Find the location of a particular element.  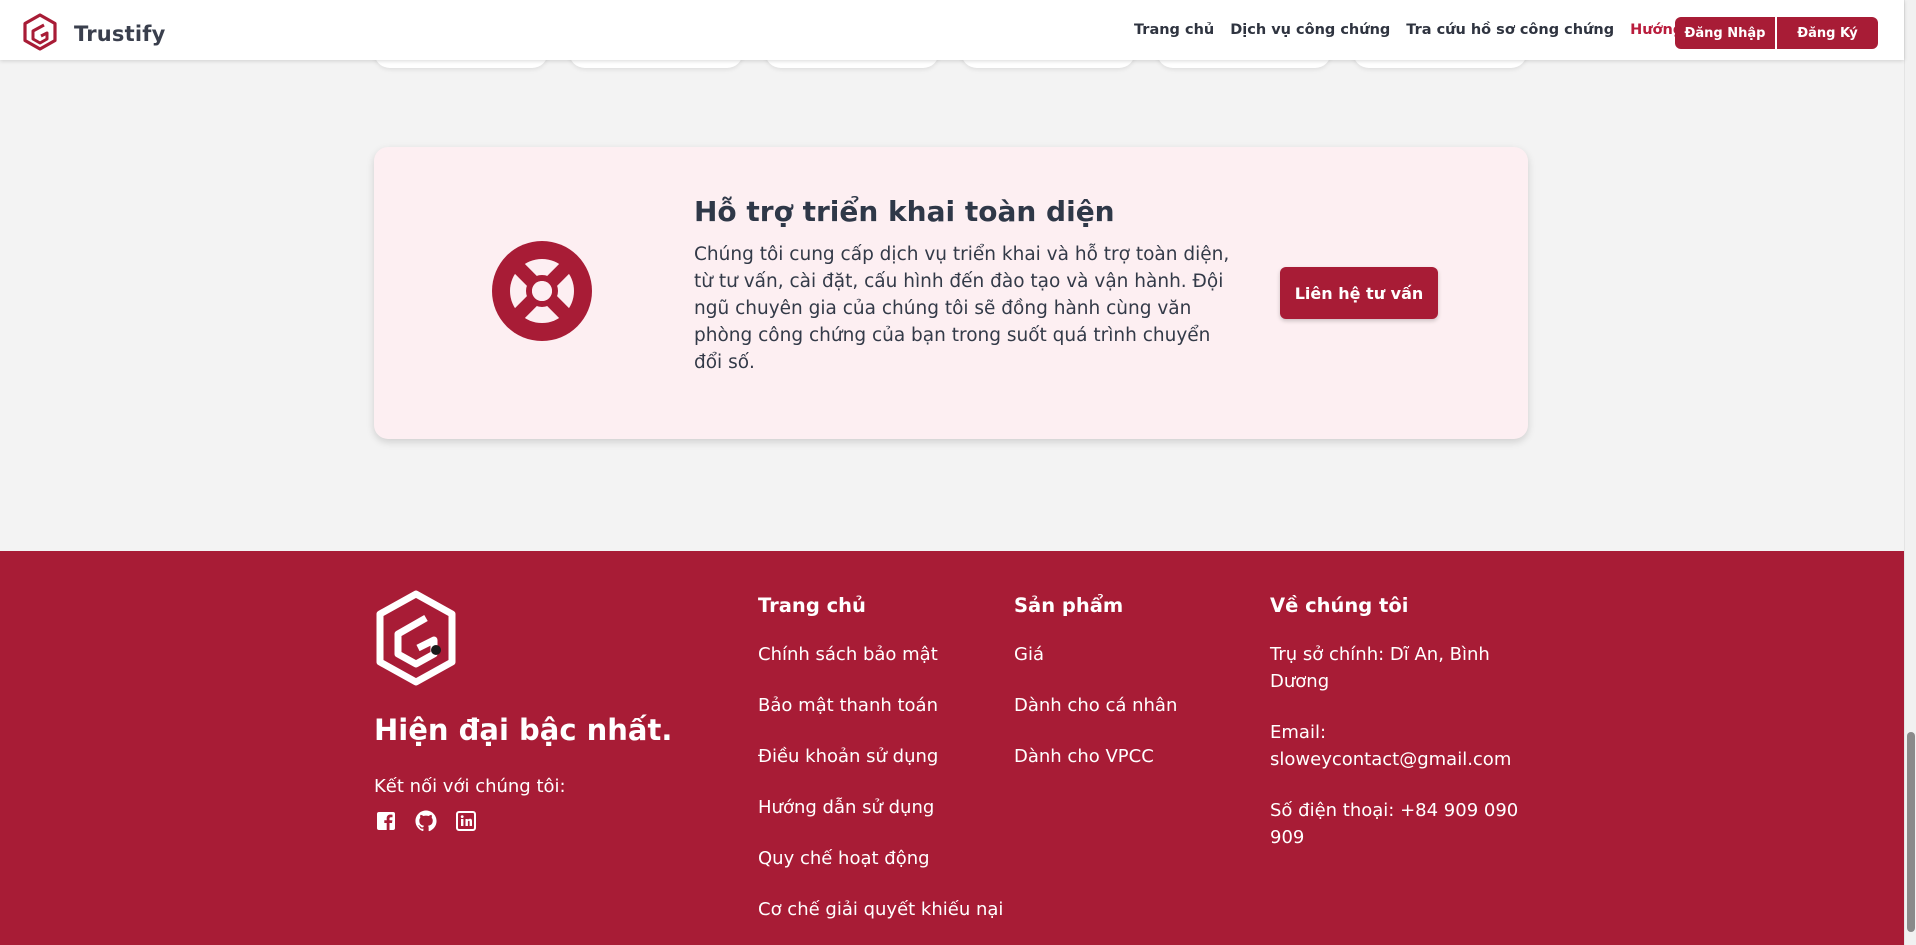

footer-address: Trụ sở chính: Dĩ An, Bình Dương is located at coordinates (1380, 668).